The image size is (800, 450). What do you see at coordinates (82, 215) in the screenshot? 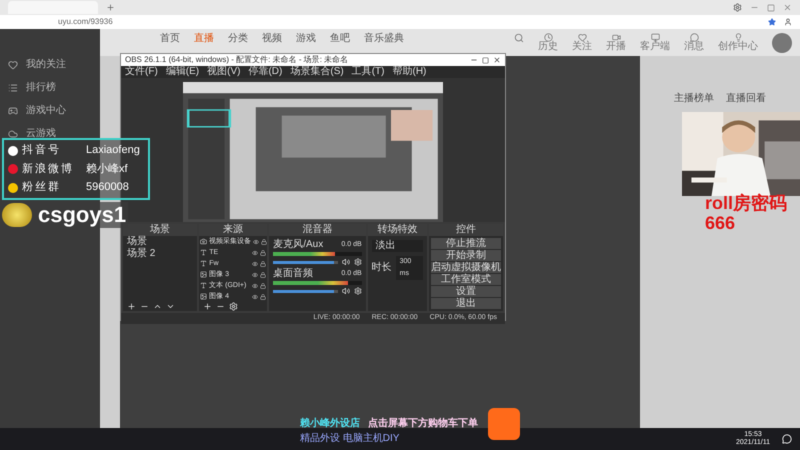
I see `streamer-name: csgoys1` at bounding box center [82, 215].